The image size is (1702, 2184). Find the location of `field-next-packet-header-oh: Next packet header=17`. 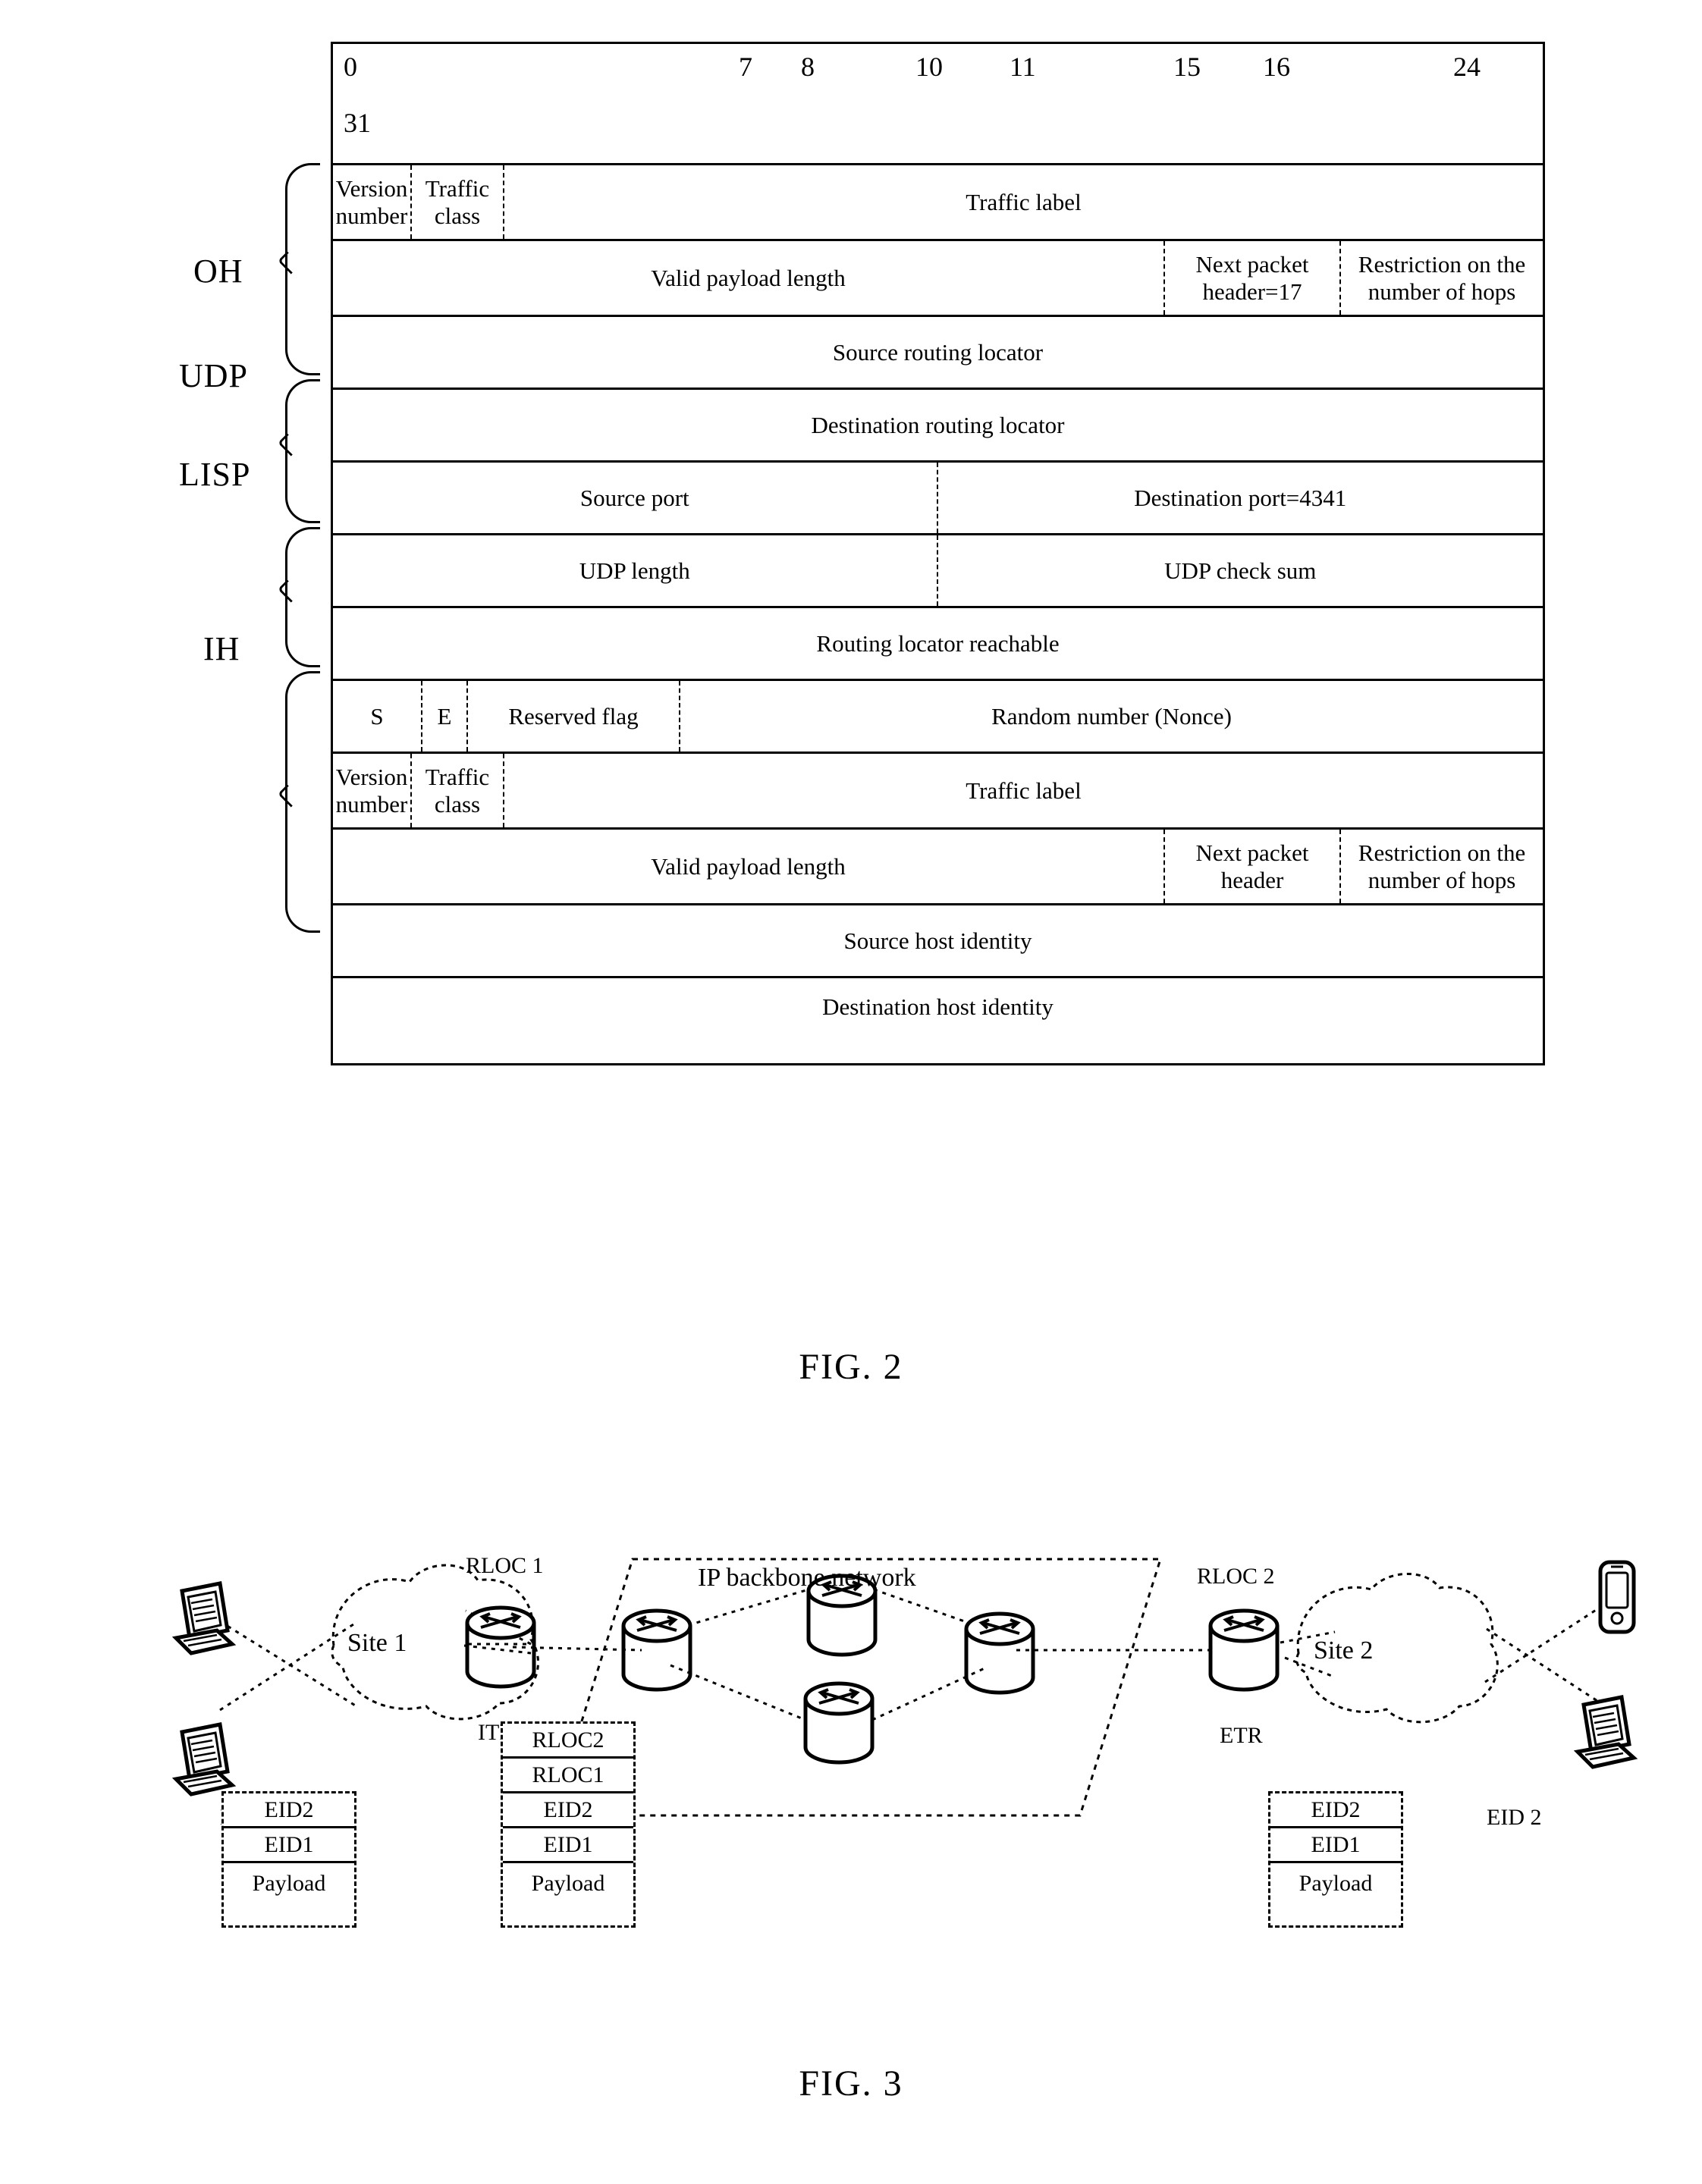

field-next-packet-header-oh: Next packet header=17 is located at coordinates (1253, 278).